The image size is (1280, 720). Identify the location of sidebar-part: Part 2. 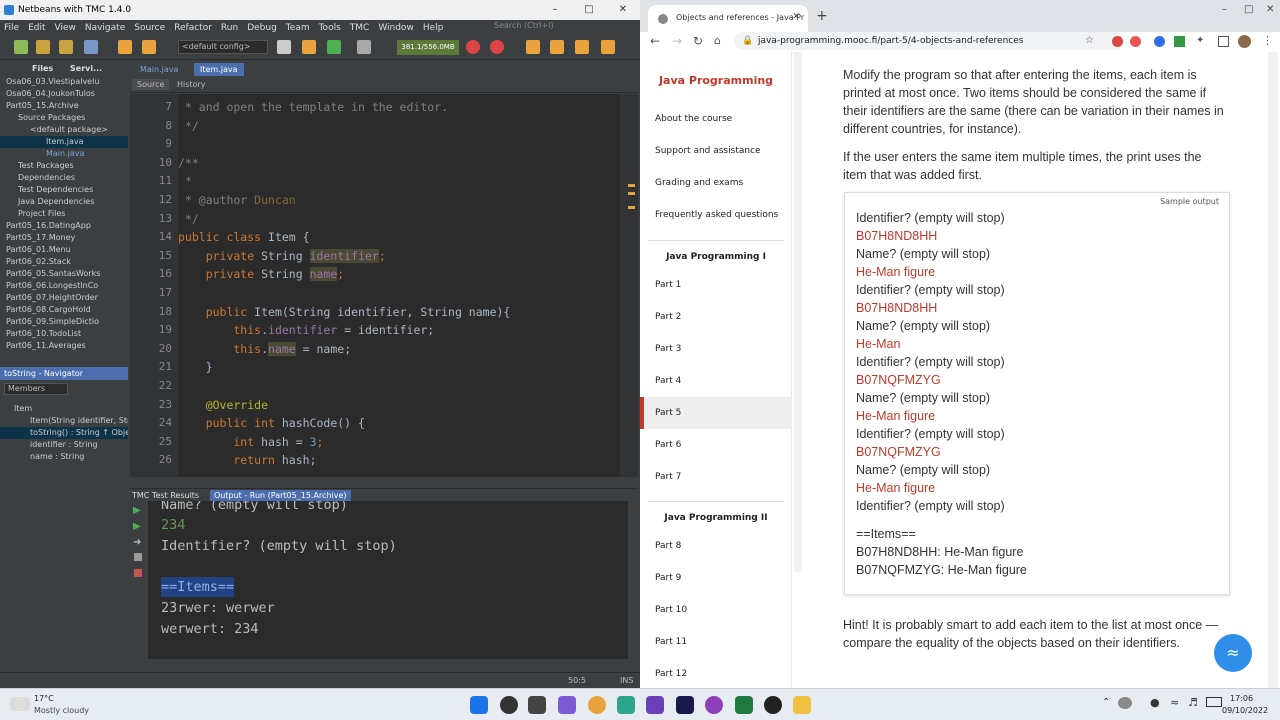
(668, 317).